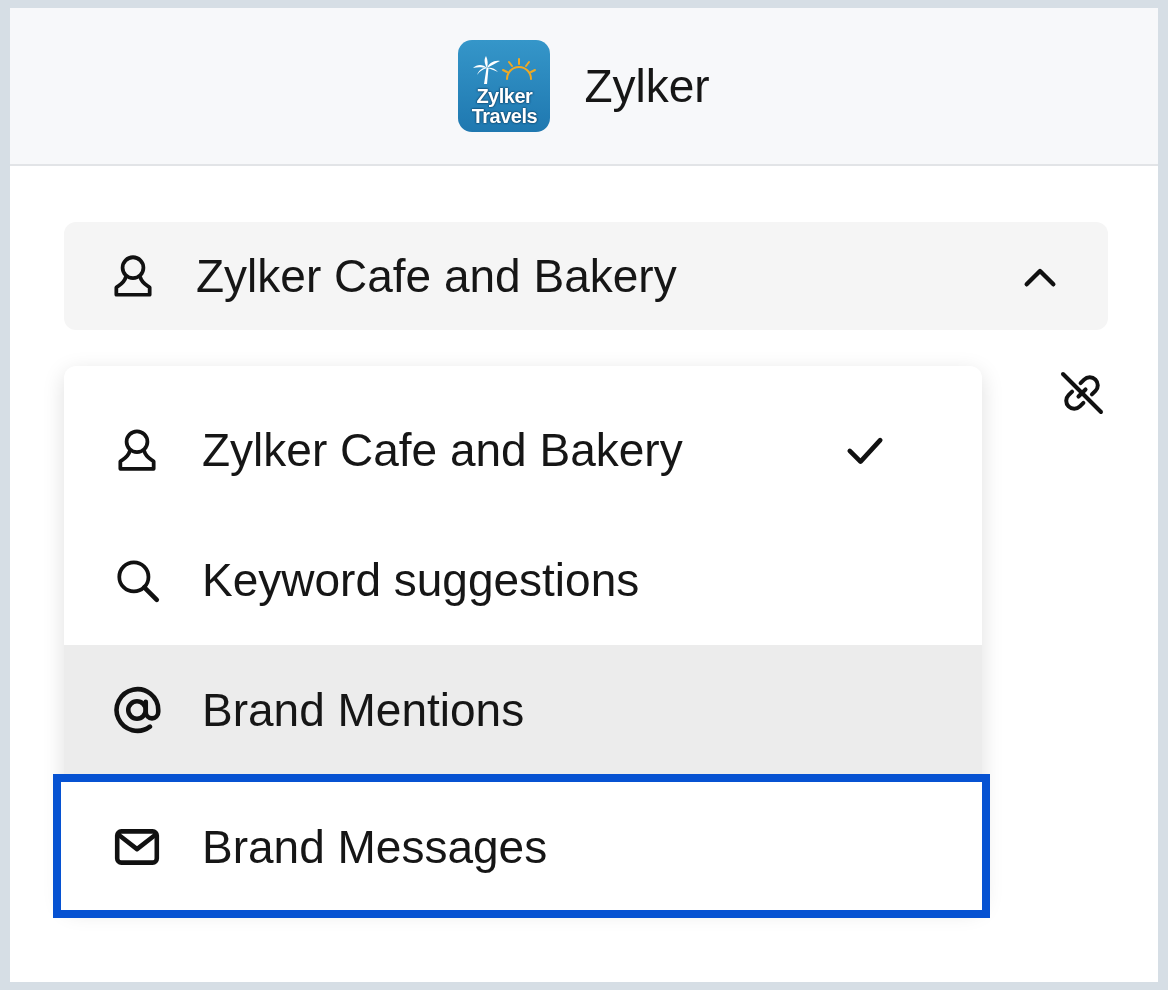 Image resolution: width=1168 pixels, height=990 pixels. I want to click on app-title: Zylker, so click(647, 86).